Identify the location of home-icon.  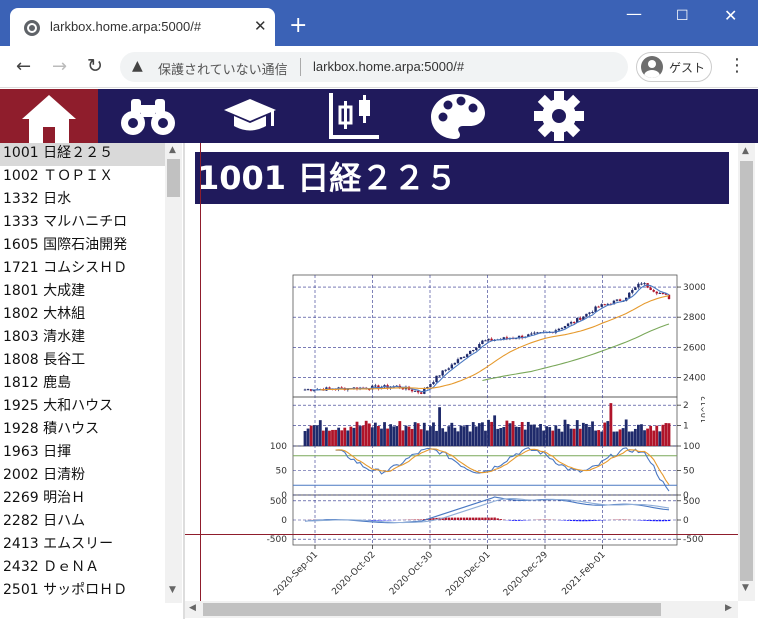
(49, 116).